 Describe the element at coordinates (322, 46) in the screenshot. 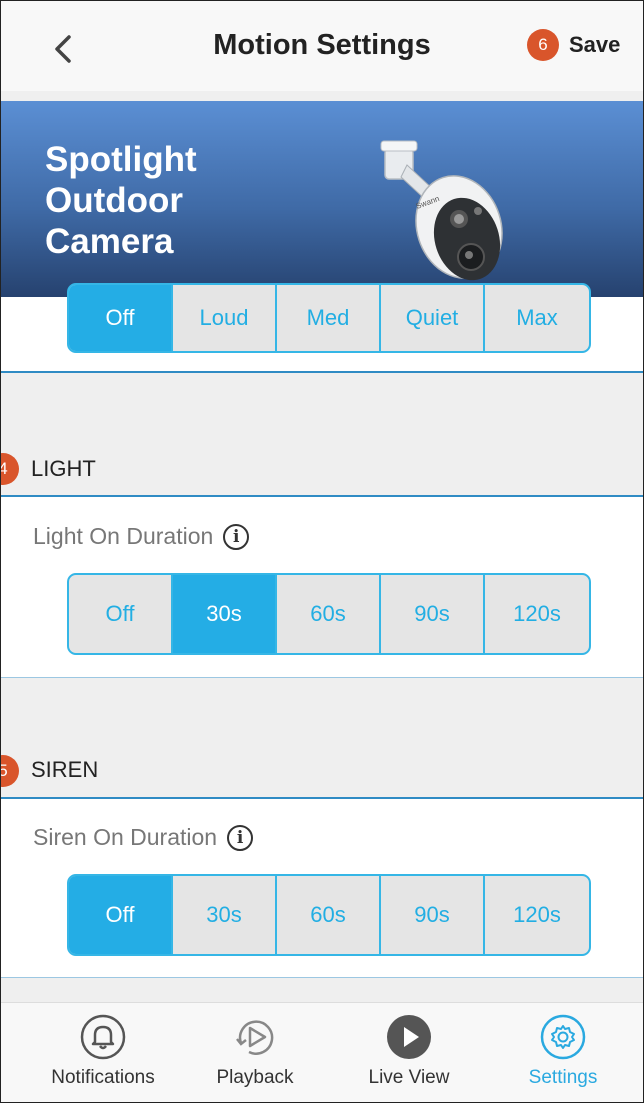

I see `top-bar: Motion Settings 6 Save` at that location.